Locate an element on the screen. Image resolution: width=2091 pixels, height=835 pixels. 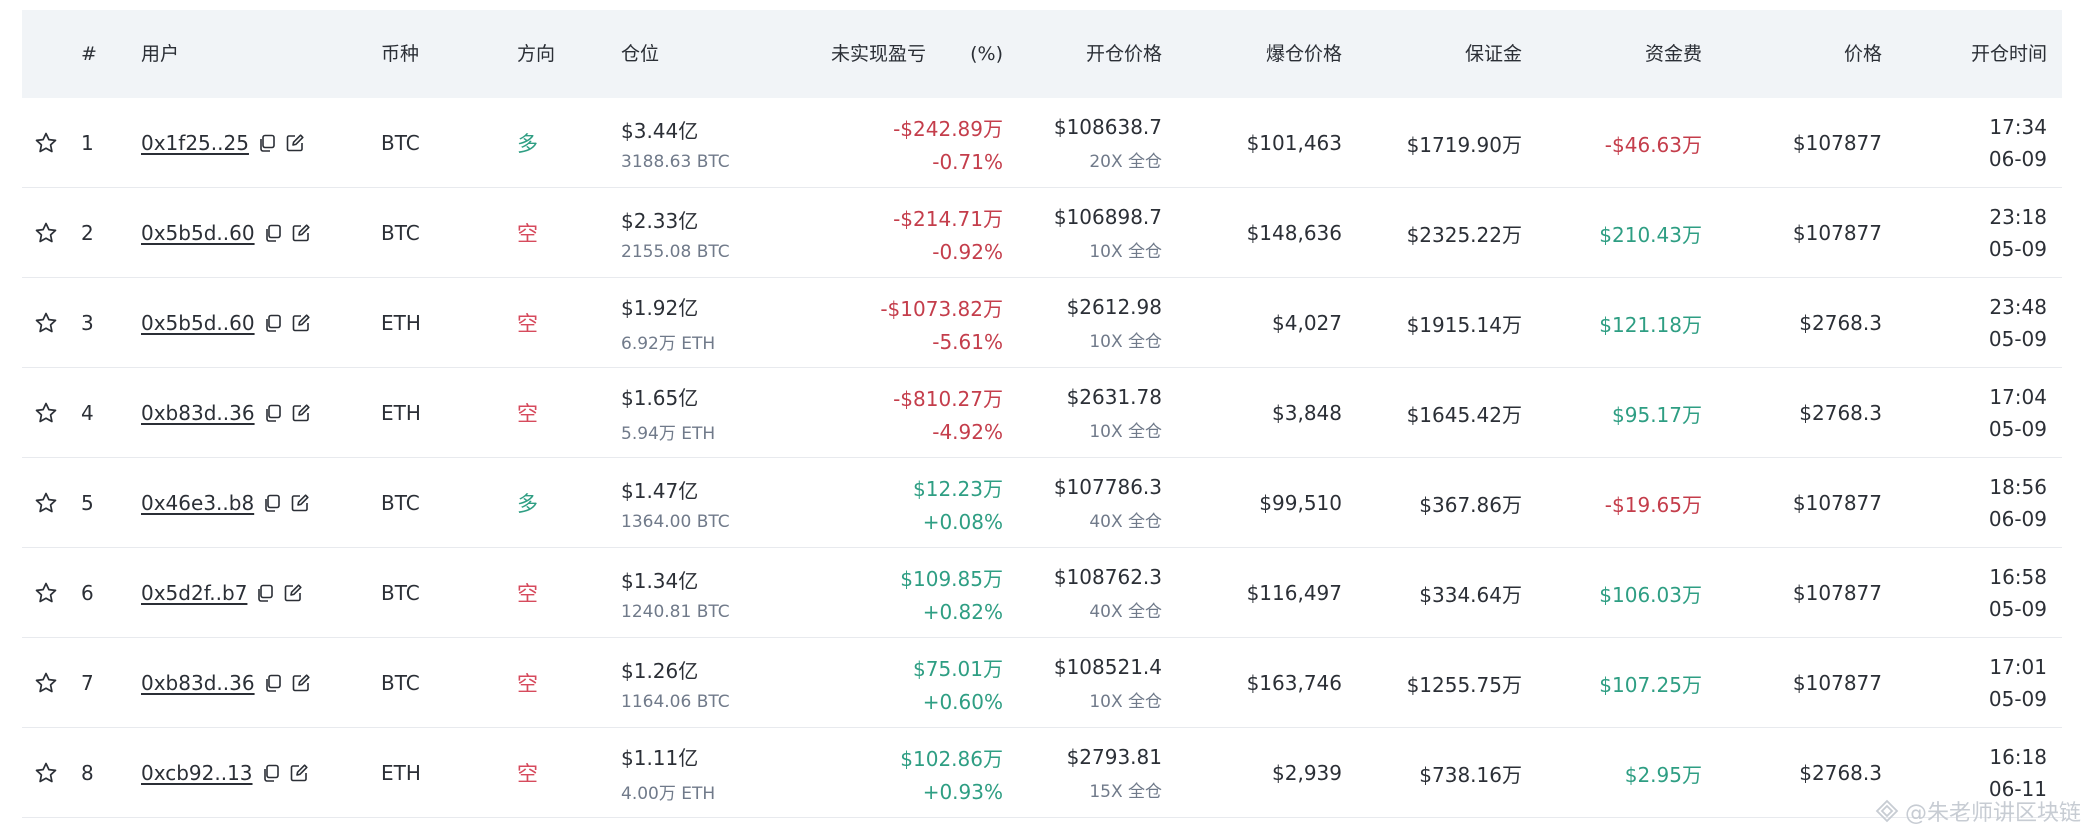
entry-price: $2612.98 is located at coordinates (1114, 306).